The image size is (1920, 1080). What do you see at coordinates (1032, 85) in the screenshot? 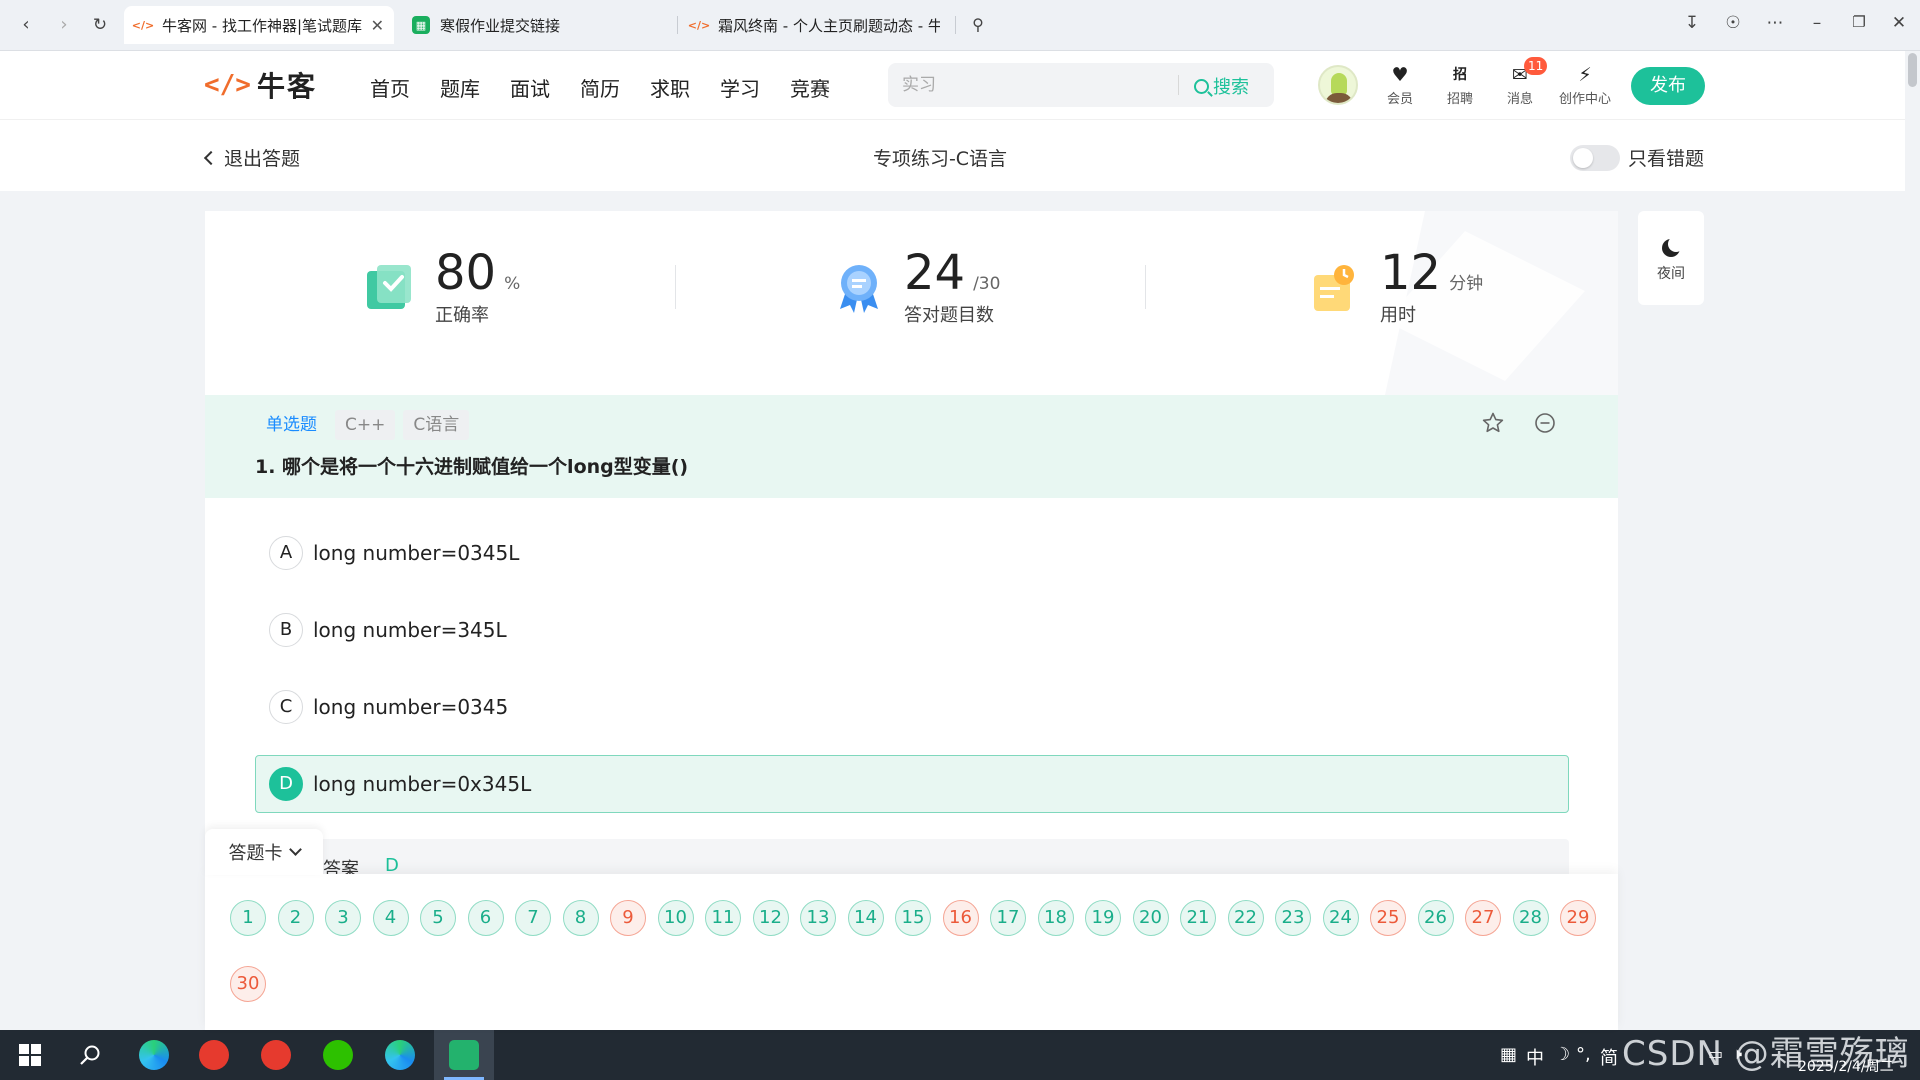
I see `search-input` at bounding box center [1032, 85].